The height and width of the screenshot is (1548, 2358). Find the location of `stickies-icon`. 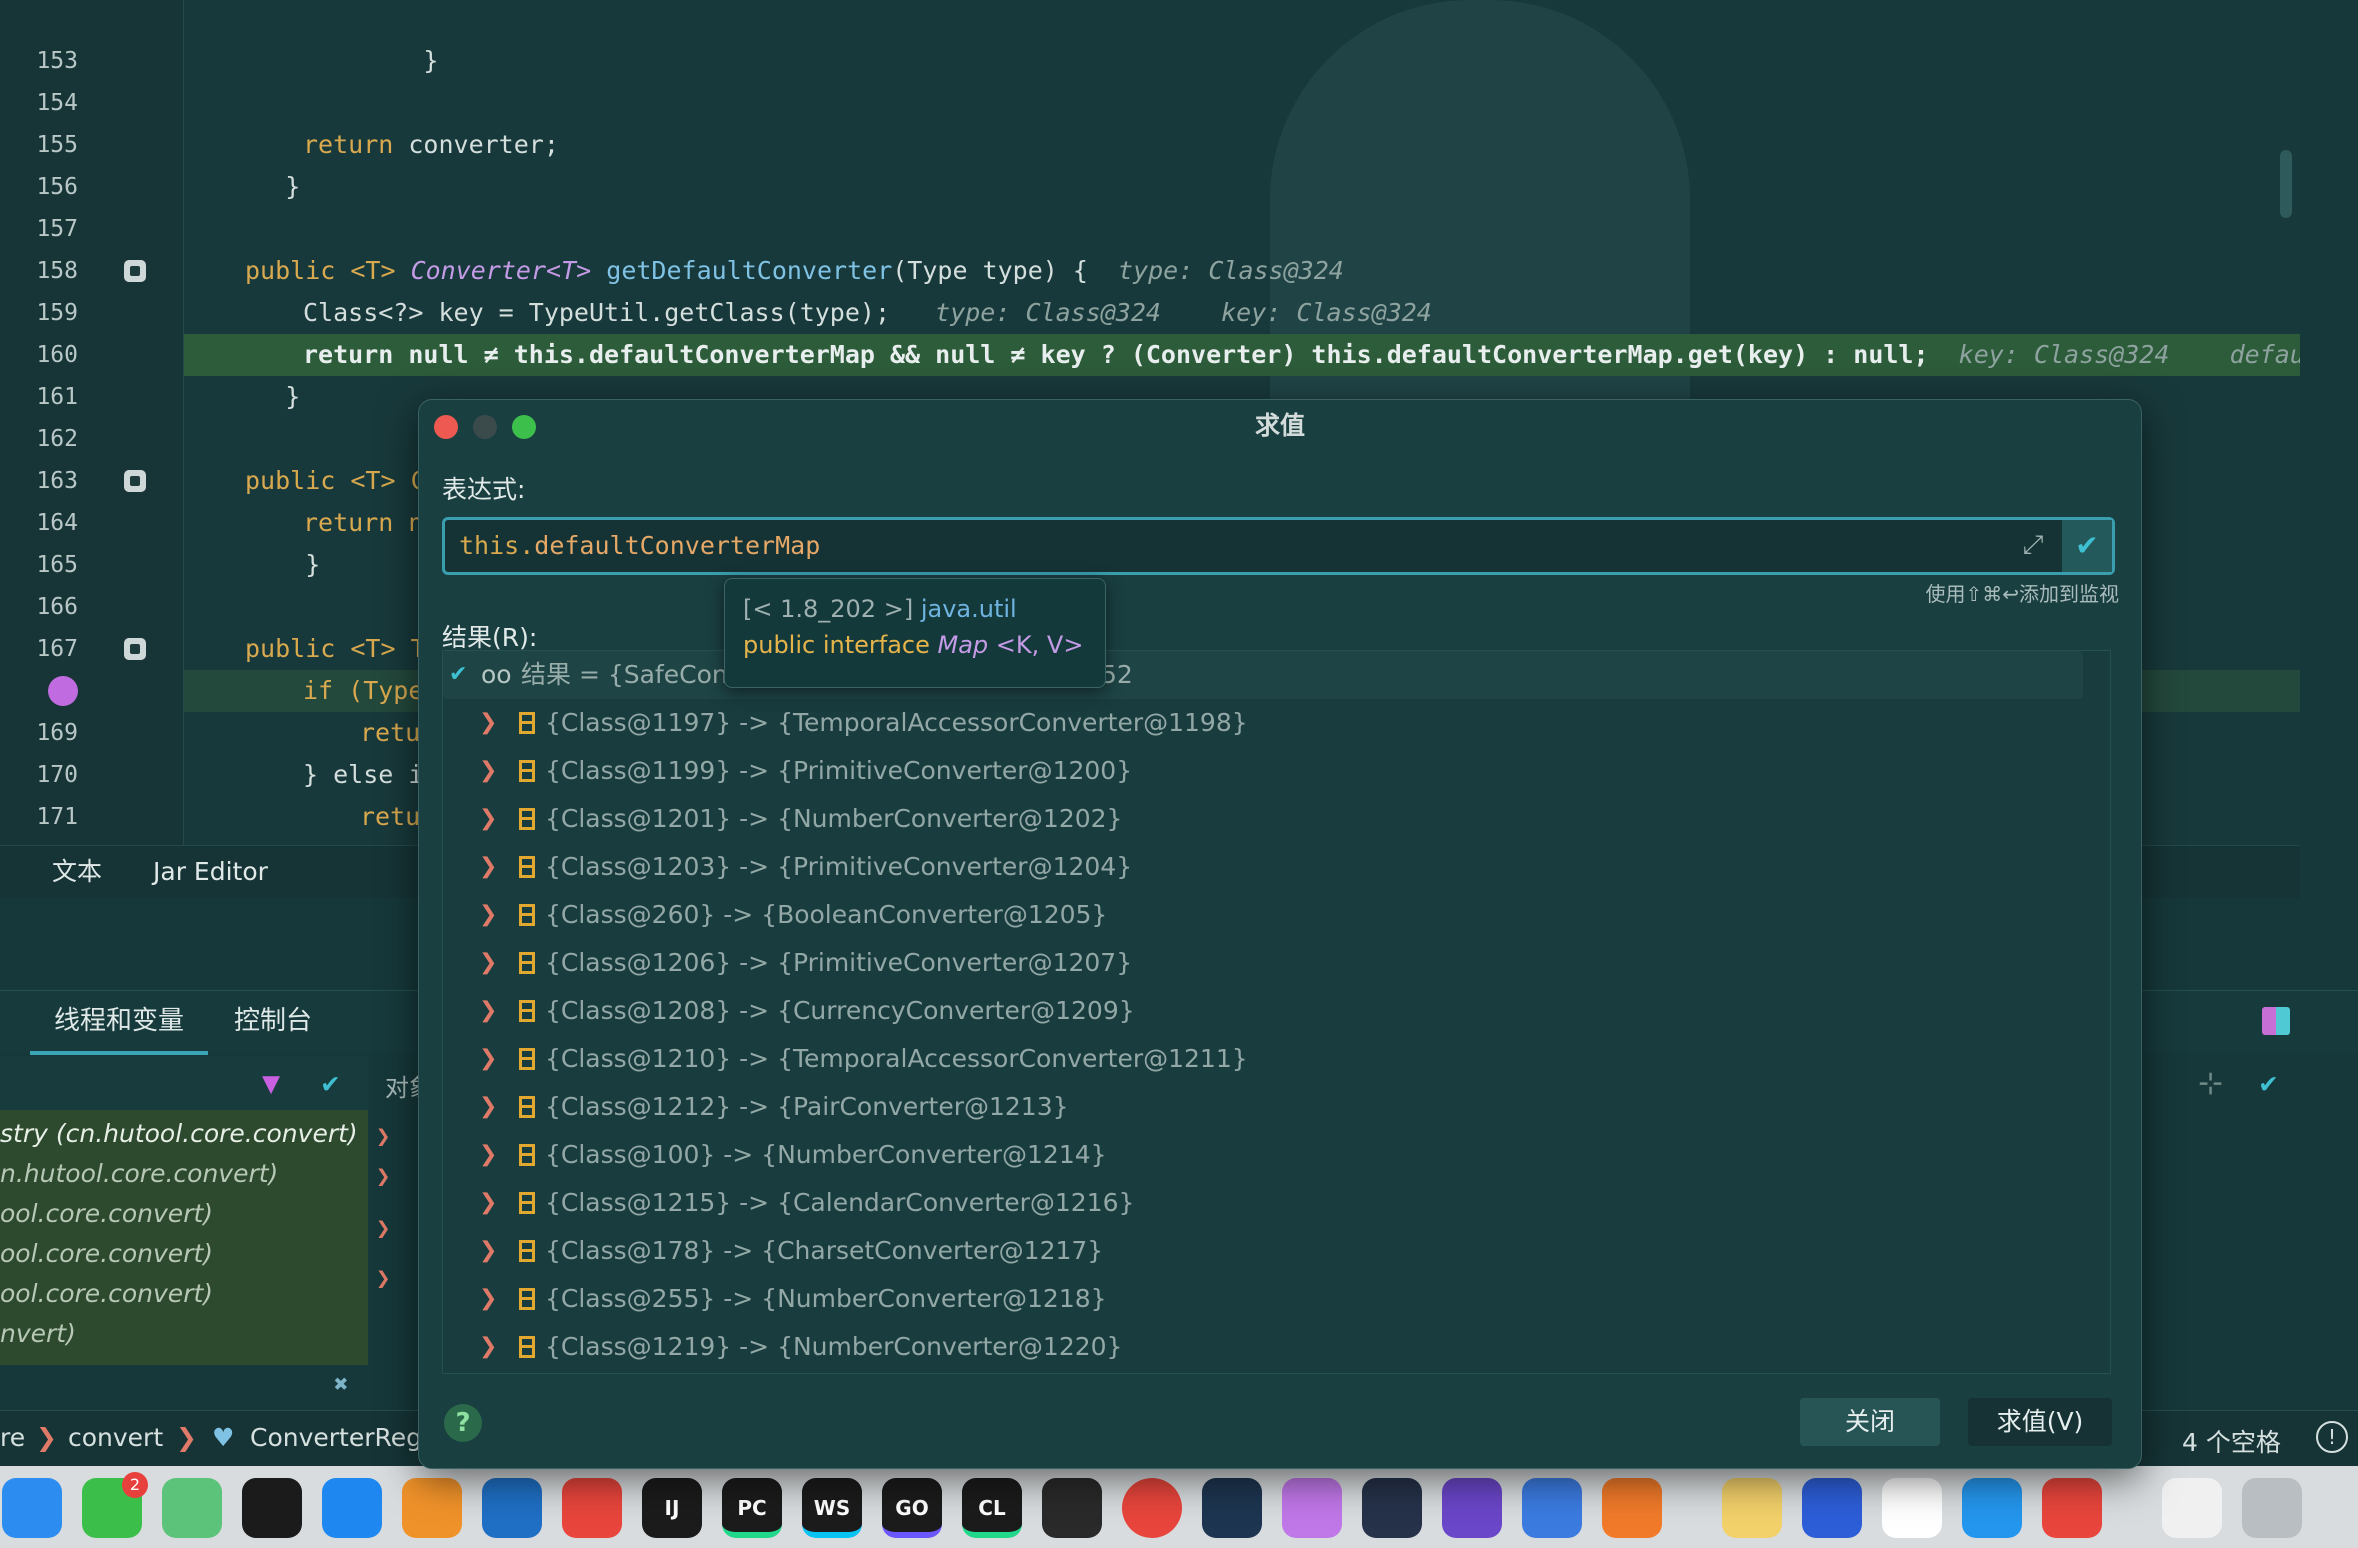

stickies-icon is located at coordinates (1752, 1508).